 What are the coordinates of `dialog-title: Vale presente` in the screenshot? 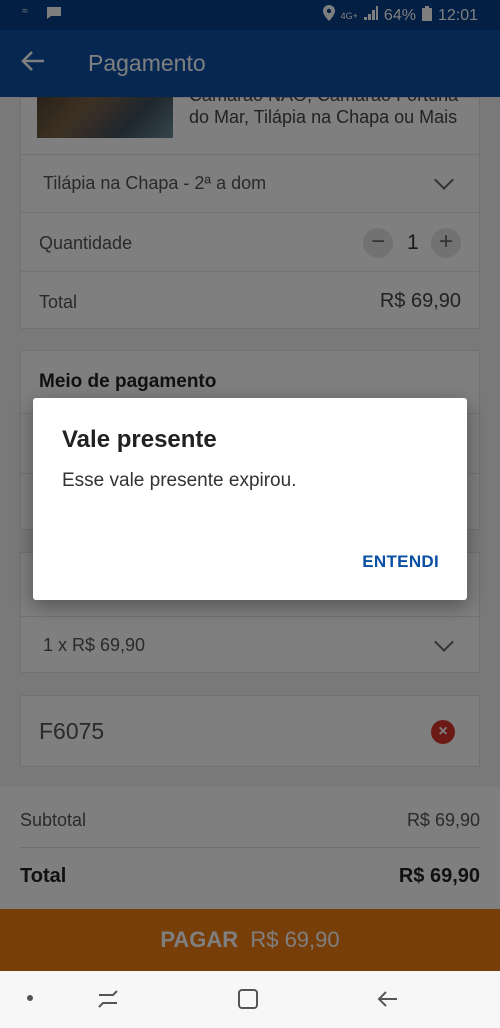 It's located at (139, 439).